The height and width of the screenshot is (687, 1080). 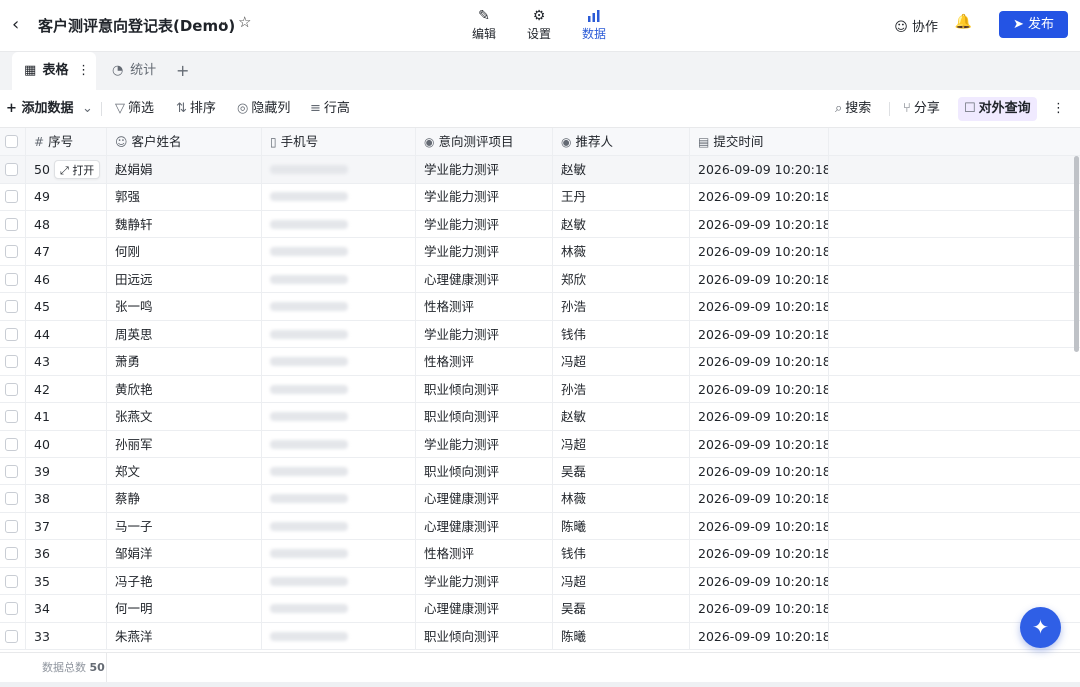 I want to click on chevron-down-icon: ⌄, so click(x=223, y=21).